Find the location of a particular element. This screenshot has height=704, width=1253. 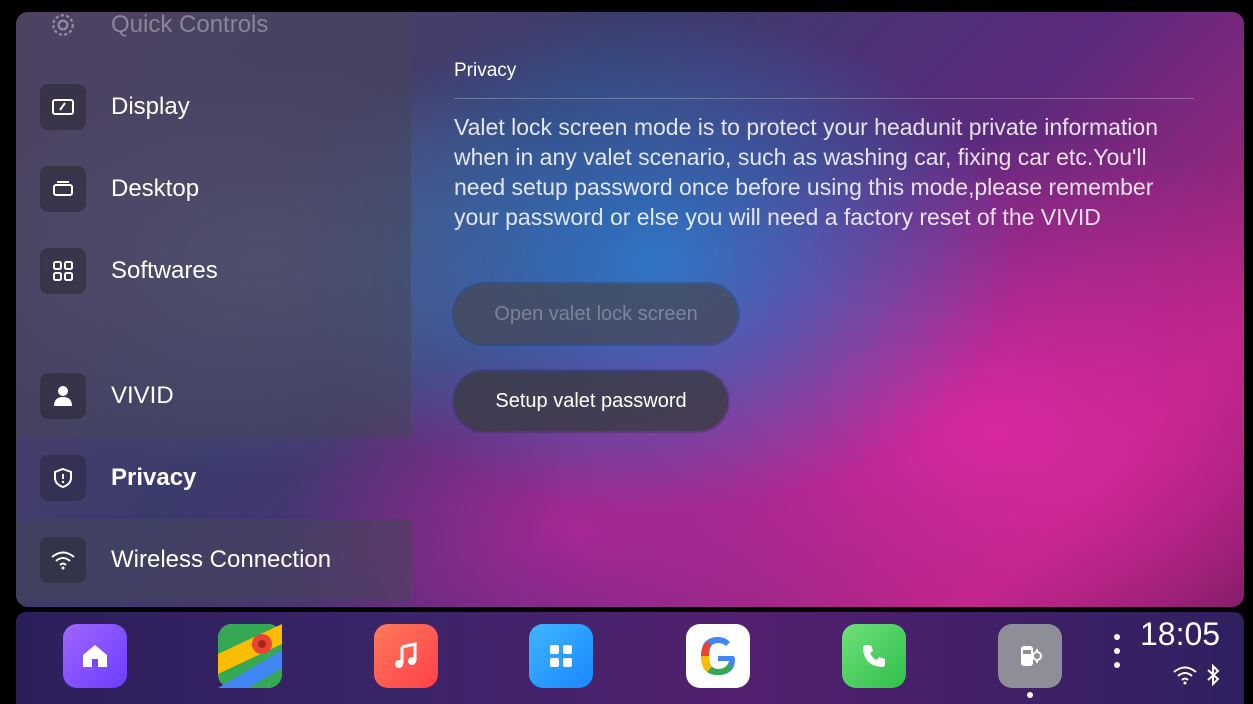

status-icons is located at coordinates (1196, 675).